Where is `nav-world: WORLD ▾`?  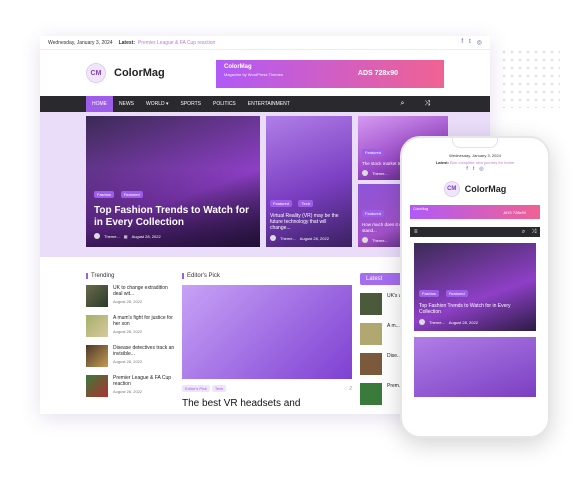
nav-world: WORLD ▾ is located at coordinates (157, 104).